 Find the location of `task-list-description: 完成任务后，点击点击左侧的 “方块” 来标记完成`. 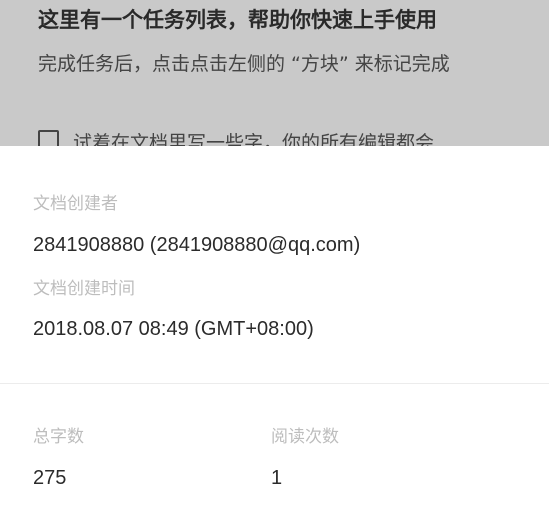

task-list-description: 完成任务后，点击点击左侧的 “方块” 来标记完成 is located at coordinates (244, 64).